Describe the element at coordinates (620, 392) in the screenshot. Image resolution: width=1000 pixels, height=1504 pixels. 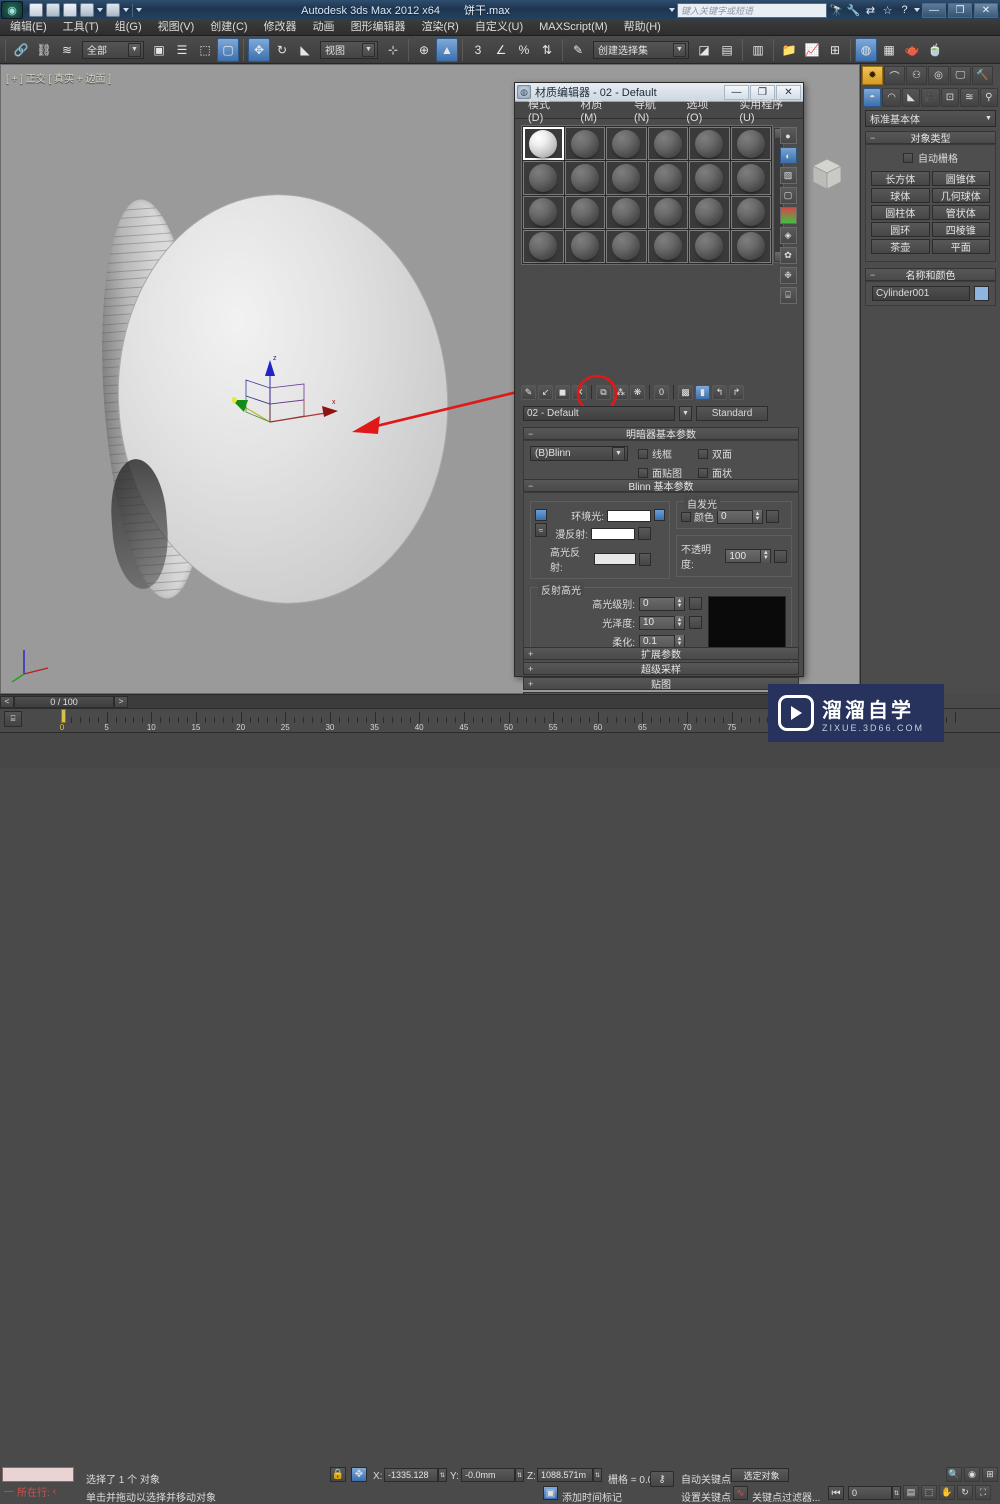
I see `make-unique-icon: ⁂` at that location.